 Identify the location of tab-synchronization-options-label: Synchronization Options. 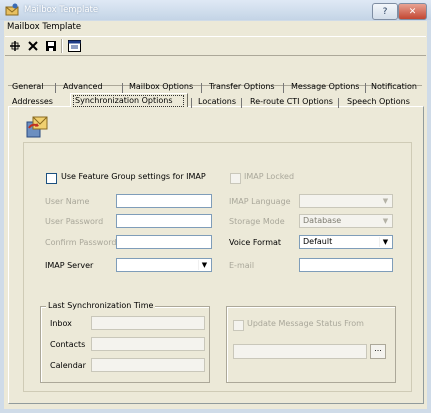
(124, 100).